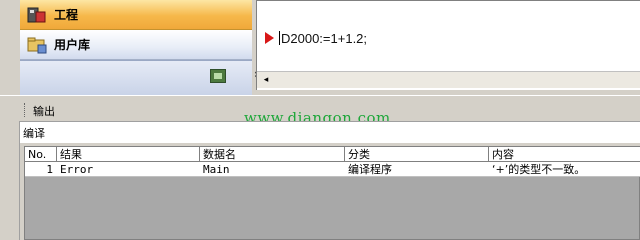  I want to click on nav-item-user-library: 用户库, so click(136, 45).